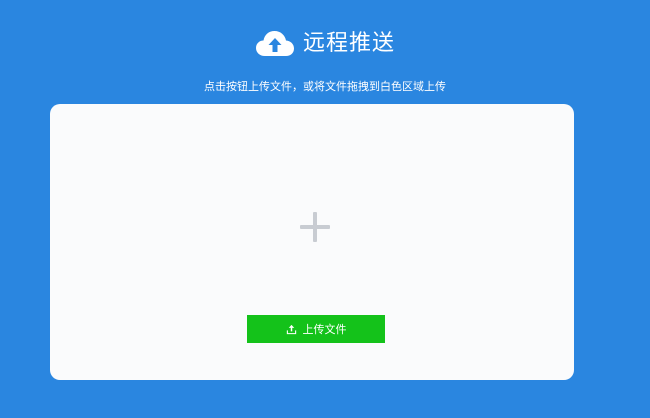  What do you see at coordinates (315, 227) in the screenshot?
I see `plus-icon` at bounding box center [315, 227].